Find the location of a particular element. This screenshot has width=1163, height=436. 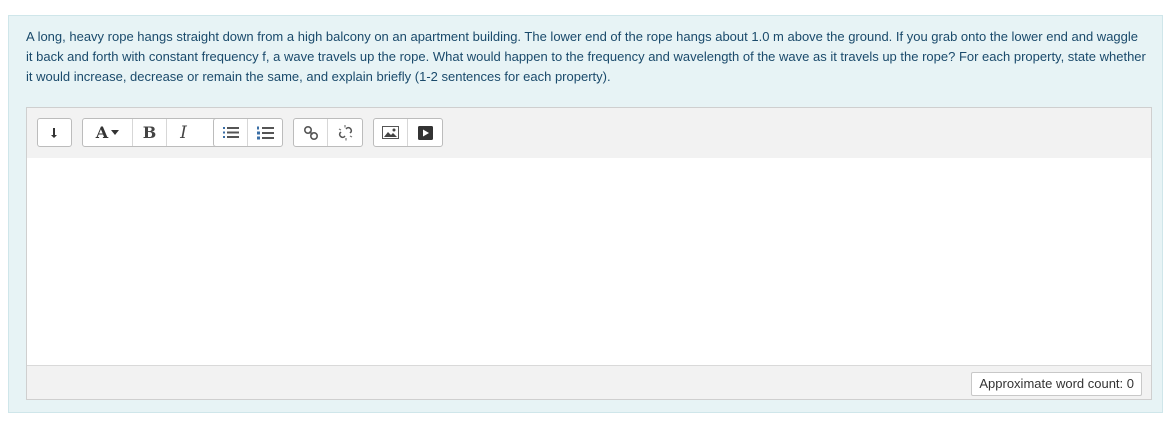

image-icon is located at coordinates (390, 132).